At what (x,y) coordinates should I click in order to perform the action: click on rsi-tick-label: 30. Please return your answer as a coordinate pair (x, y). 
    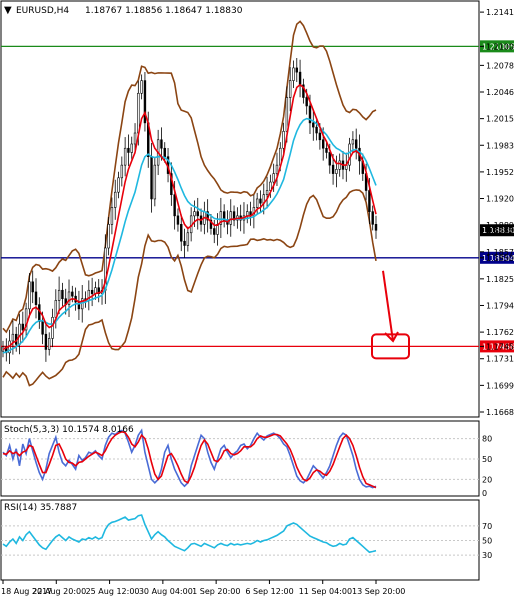
    Looking at the image, I should click on (487, 555).